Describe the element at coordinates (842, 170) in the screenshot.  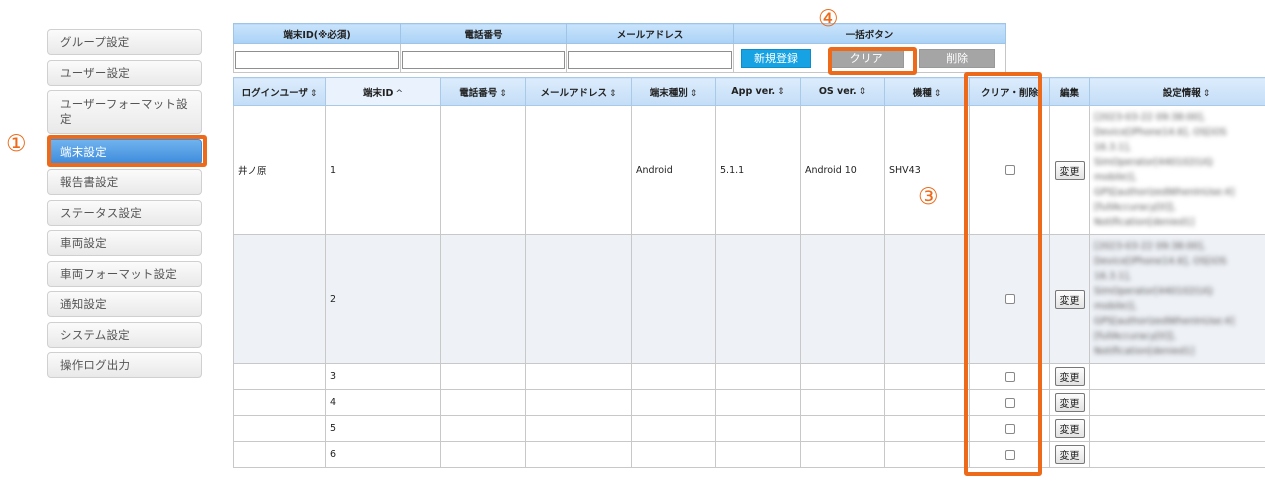
I see `cell-os-ver: Android 10` at that location.